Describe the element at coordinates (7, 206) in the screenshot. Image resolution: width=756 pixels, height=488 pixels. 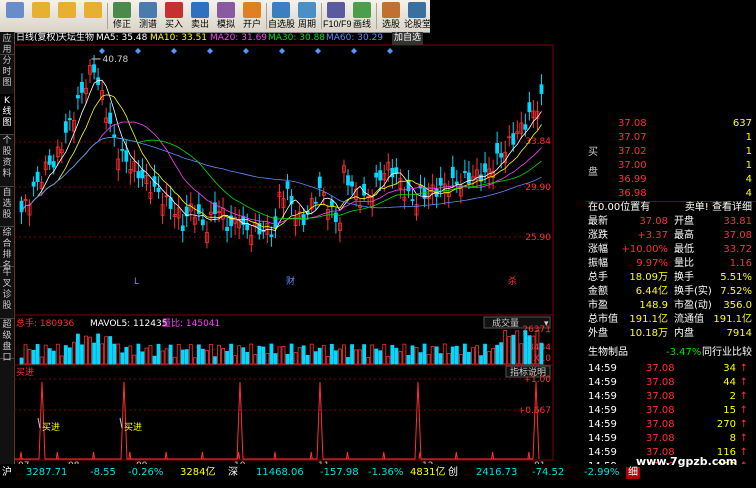
I see `side-tab-4: 自选股` at that location.